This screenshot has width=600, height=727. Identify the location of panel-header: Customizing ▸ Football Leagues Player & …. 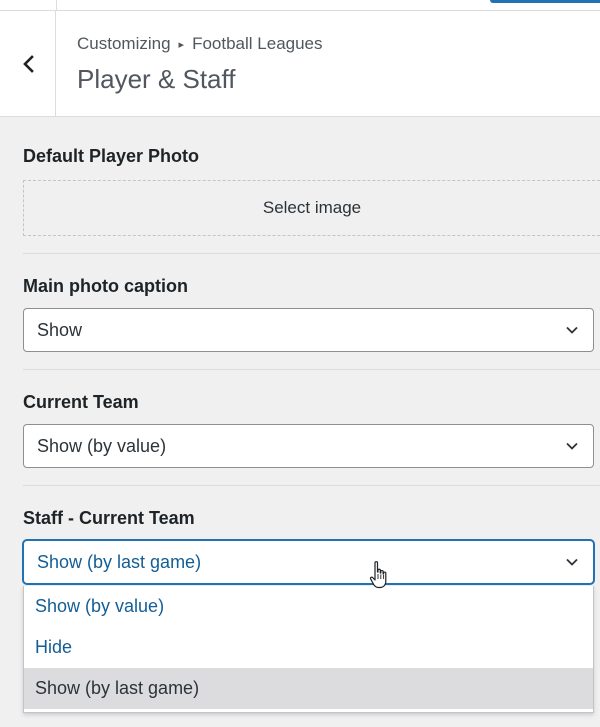
(300, 64).